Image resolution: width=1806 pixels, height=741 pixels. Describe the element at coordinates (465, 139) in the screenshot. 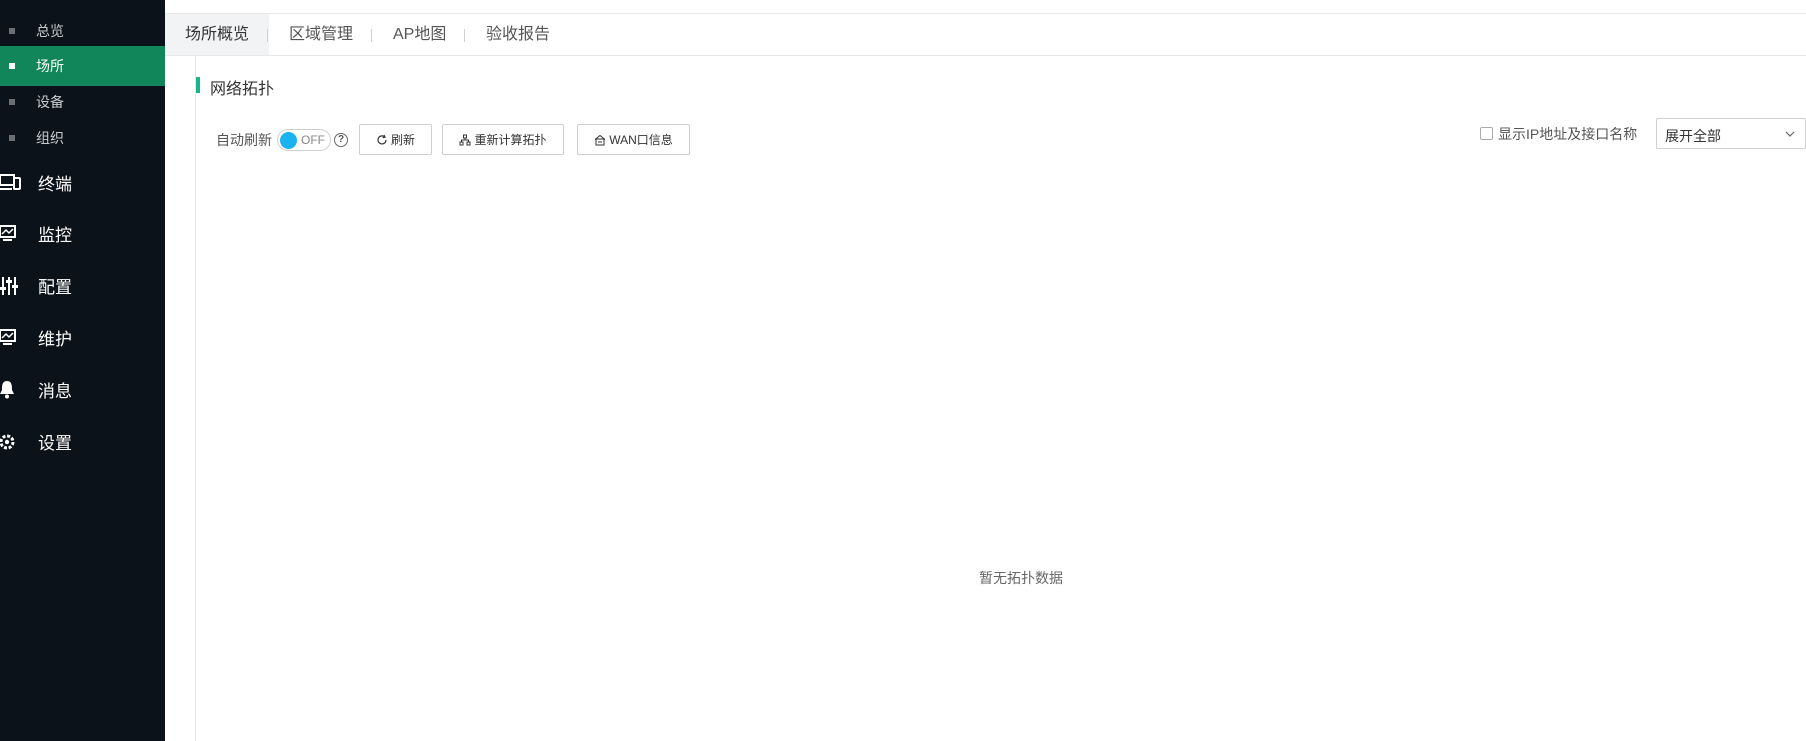

I see `topology-icon` at that location.